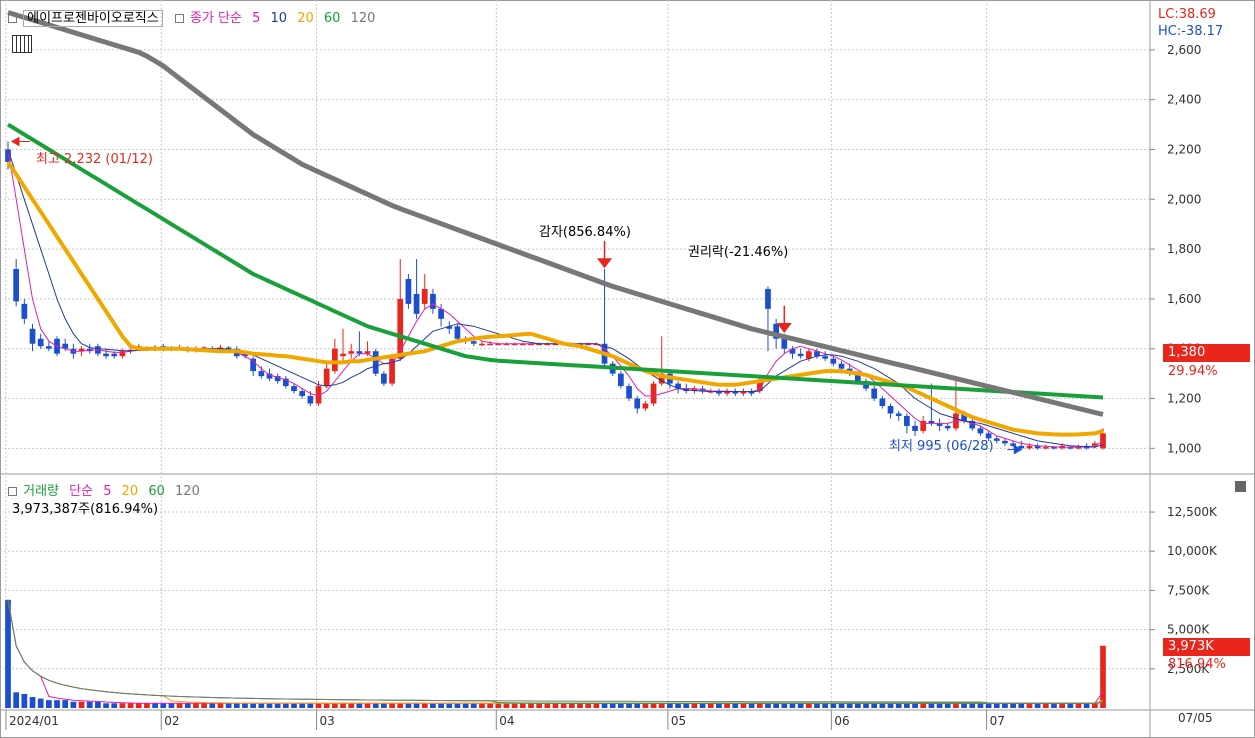  I want to click on ma-toggle-icon, so click(179, 18).